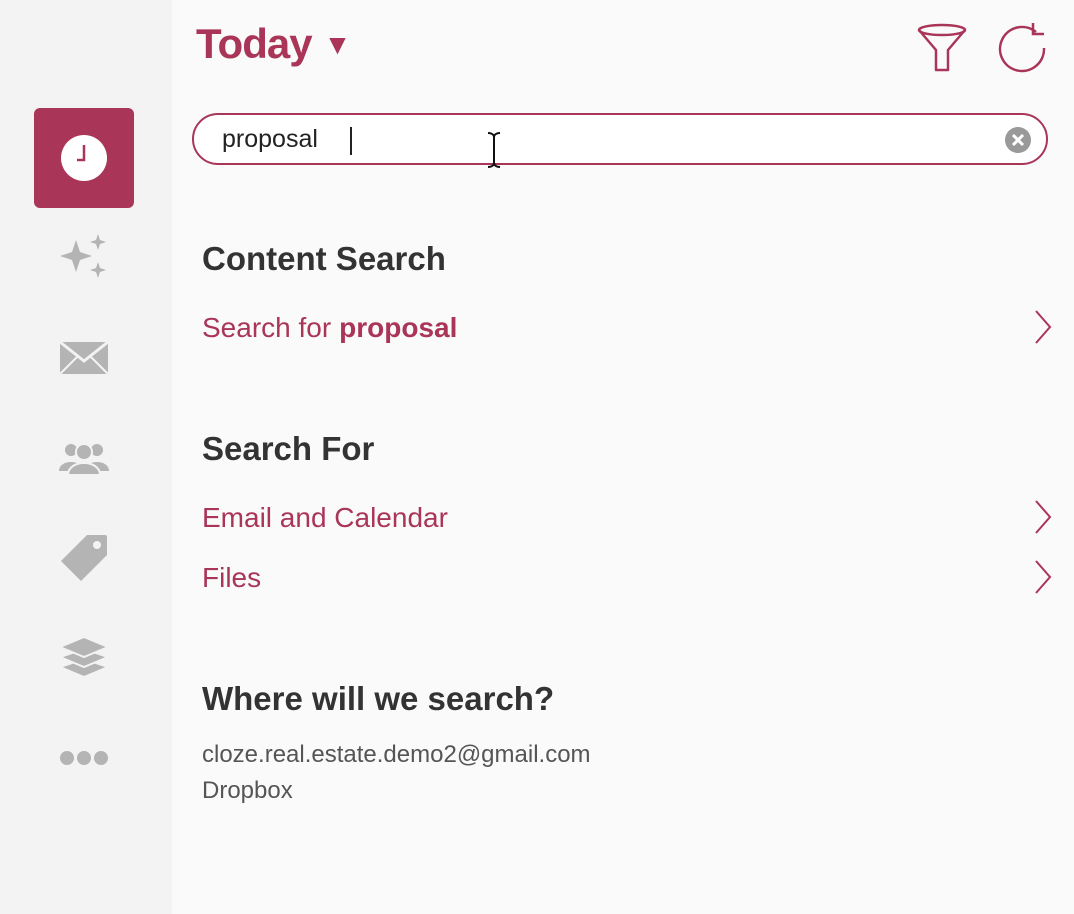 The width and height of the screenshot is (1074, 914). I want to click on ibeam-cursor-icon, so click(494, 150).